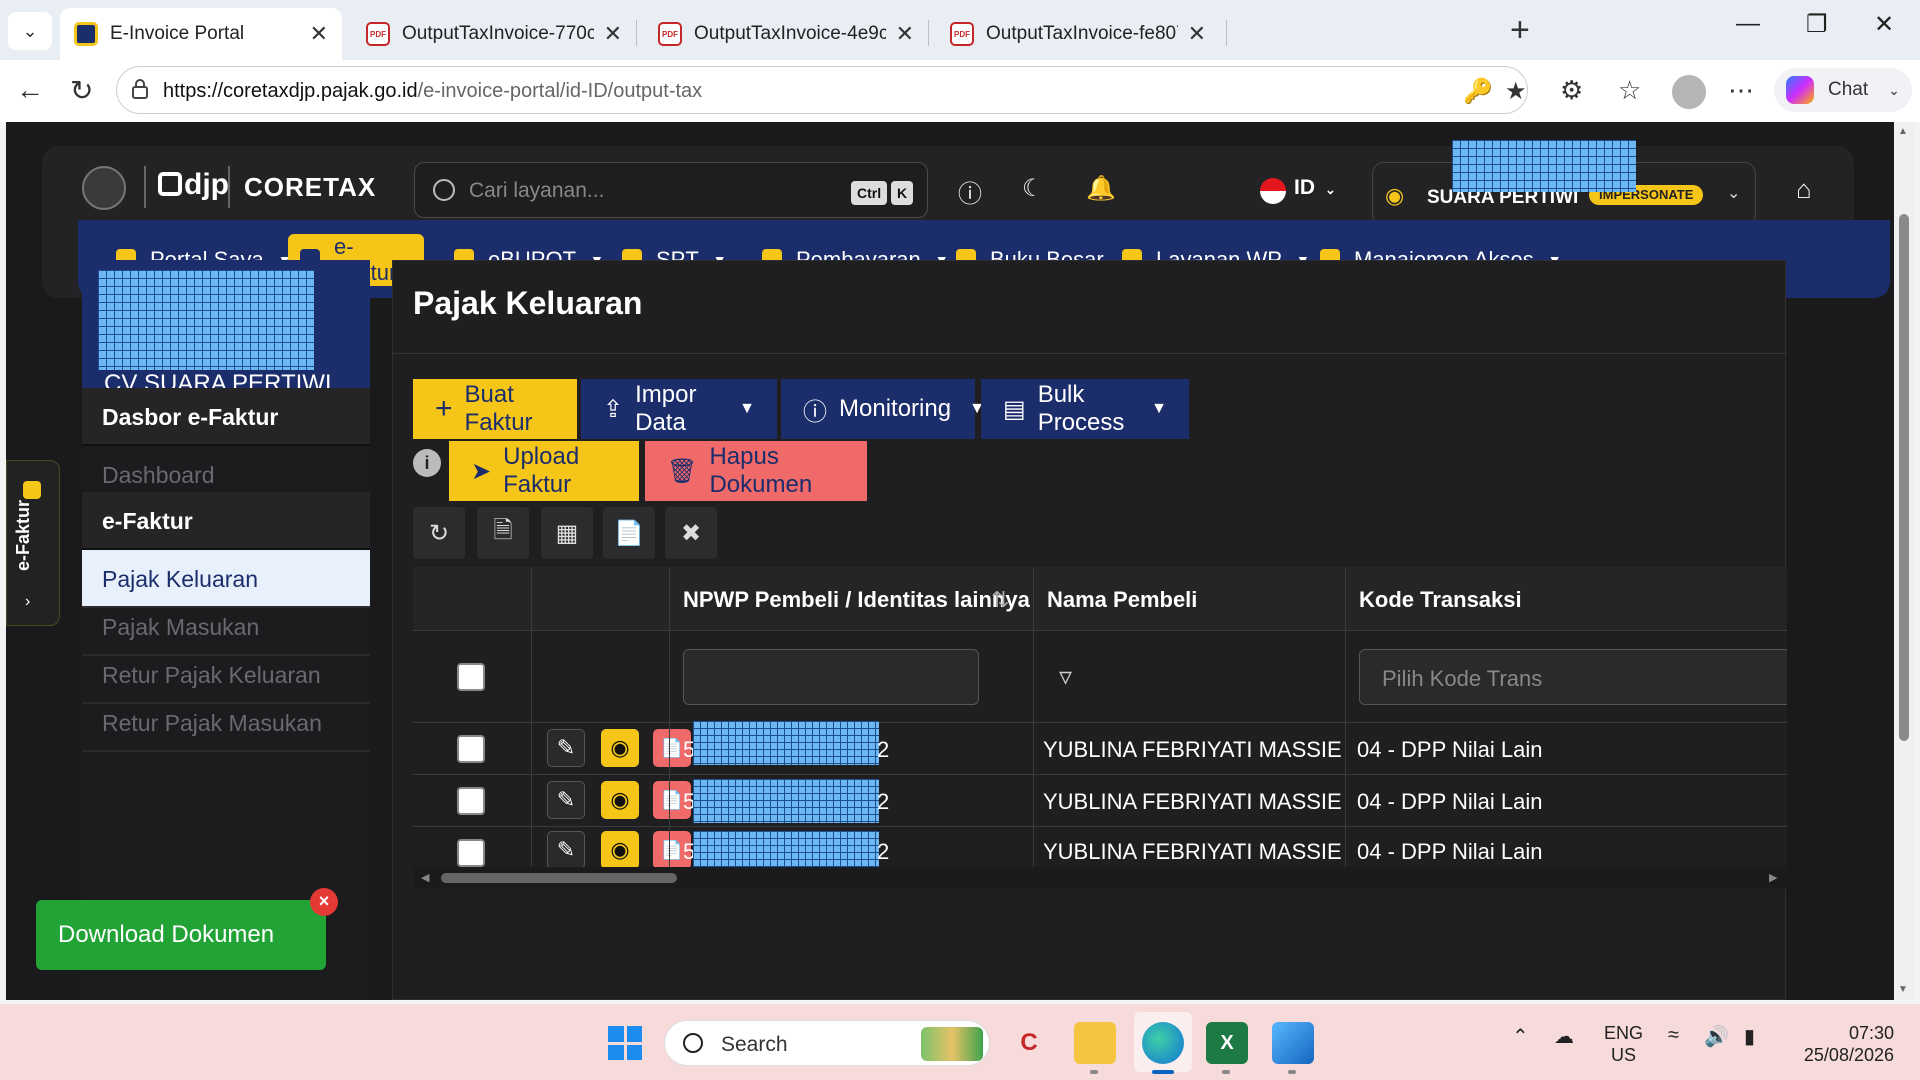  What do you see at coordinates (625, 1043) in the screenshot?
I see `windows-start-icon` at bounding box center [625, 1043].